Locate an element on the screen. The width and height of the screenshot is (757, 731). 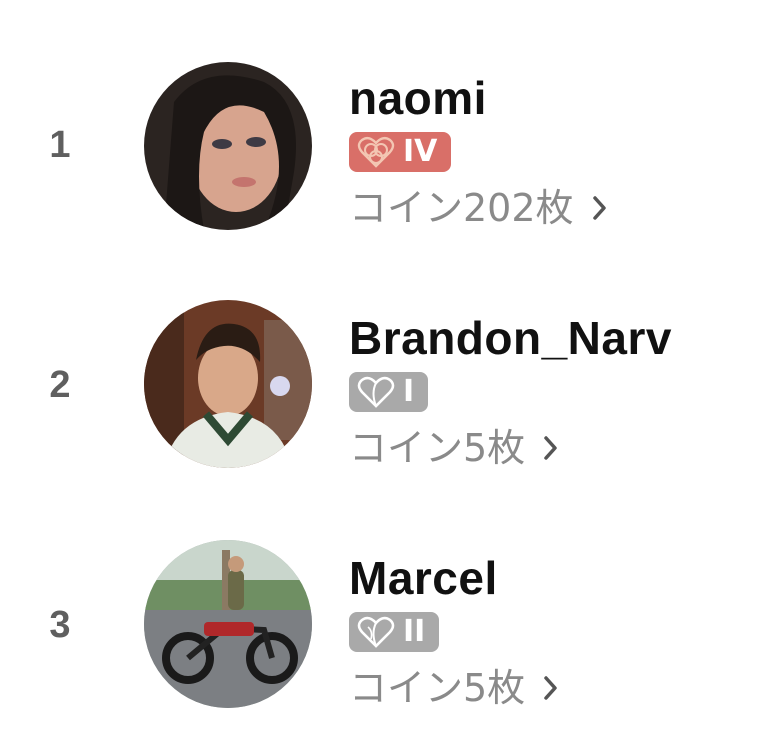
level-badge: II is located at coordinates (394, 632).